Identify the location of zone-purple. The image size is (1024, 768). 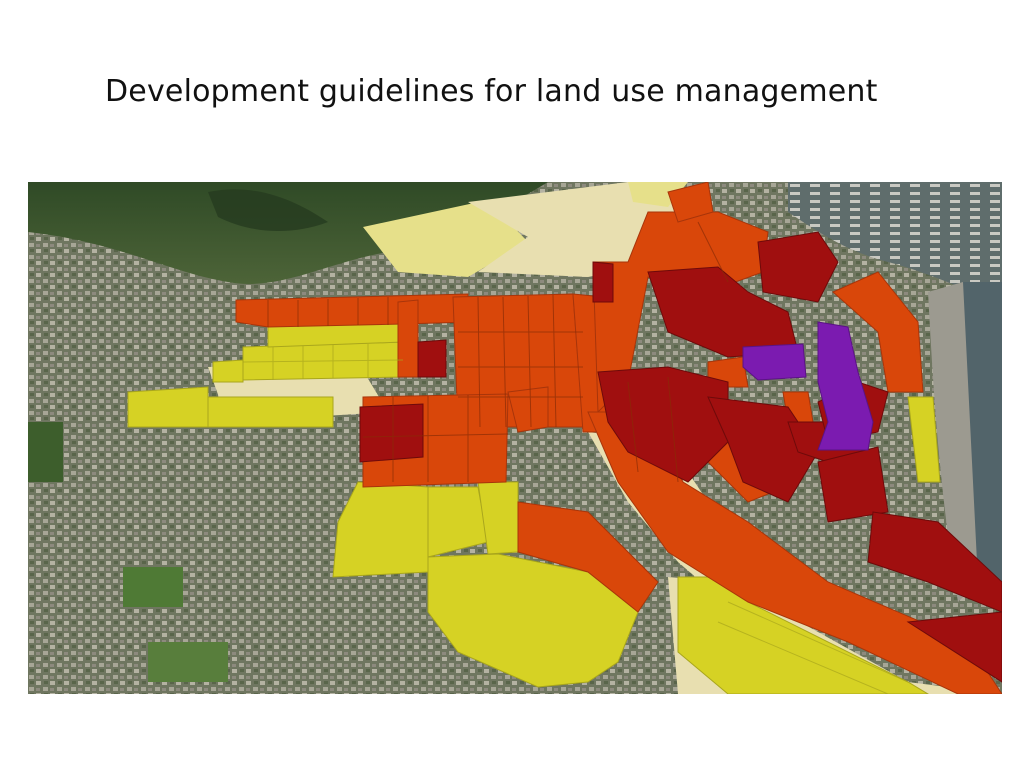
(774, 362).